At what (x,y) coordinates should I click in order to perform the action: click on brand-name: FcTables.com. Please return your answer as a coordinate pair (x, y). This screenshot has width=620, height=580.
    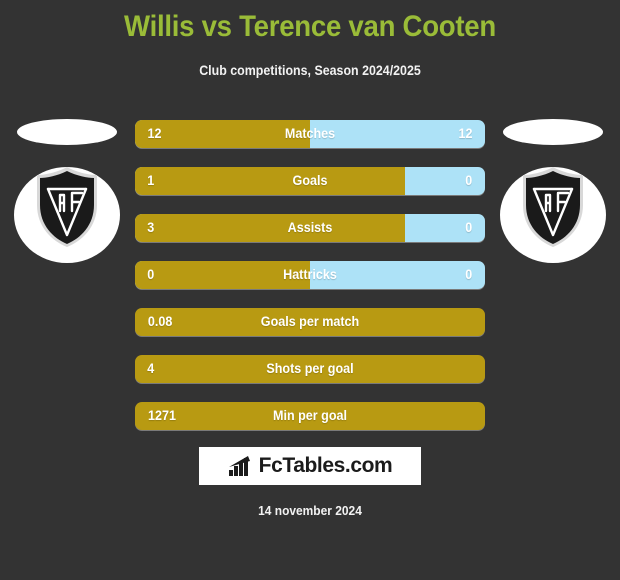
    Looking at the image, I should click on (325, 465).